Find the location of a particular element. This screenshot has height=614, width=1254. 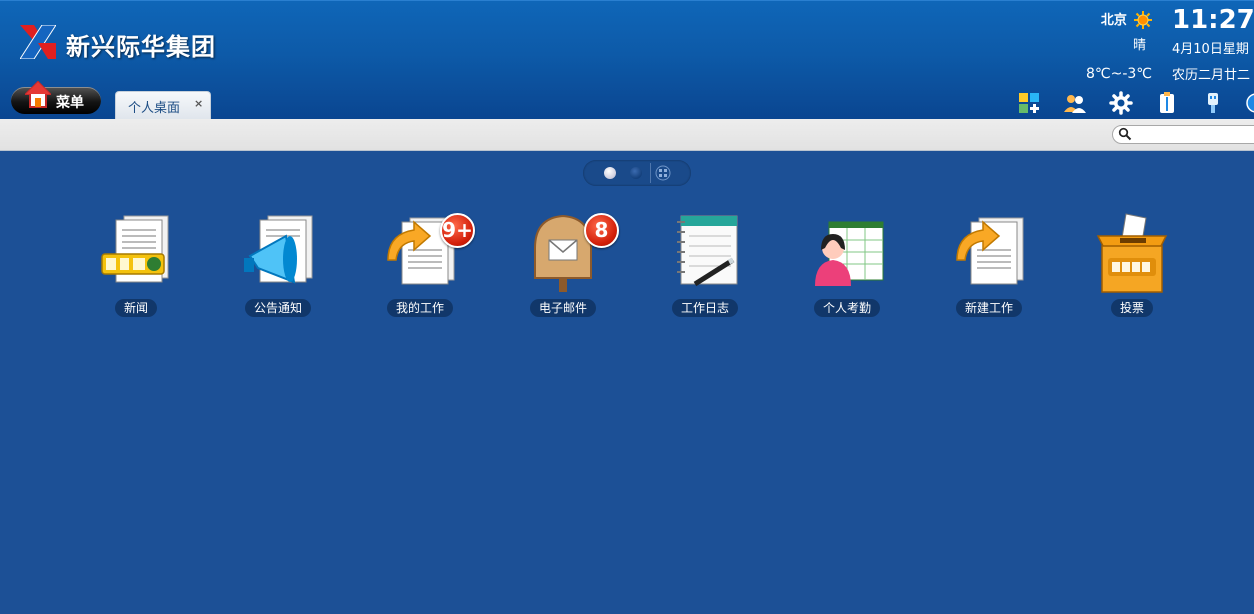

app-label: 电子邮件 is located at coordinates (563, 308).